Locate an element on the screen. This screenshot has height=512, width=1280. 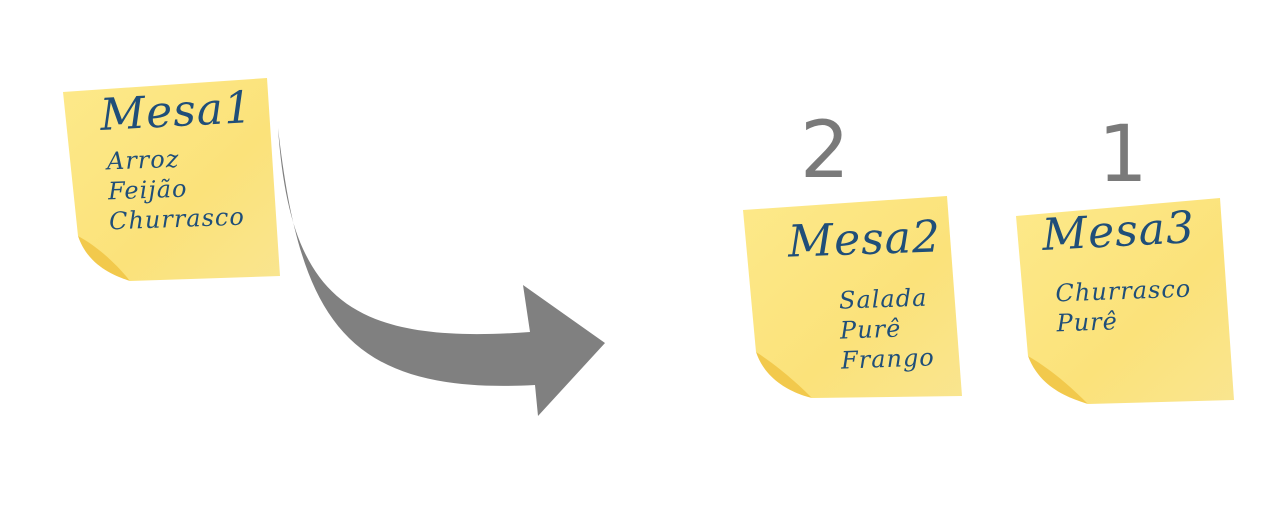
note-items: Salada Purê Frango is located at coordinates (886, 328).